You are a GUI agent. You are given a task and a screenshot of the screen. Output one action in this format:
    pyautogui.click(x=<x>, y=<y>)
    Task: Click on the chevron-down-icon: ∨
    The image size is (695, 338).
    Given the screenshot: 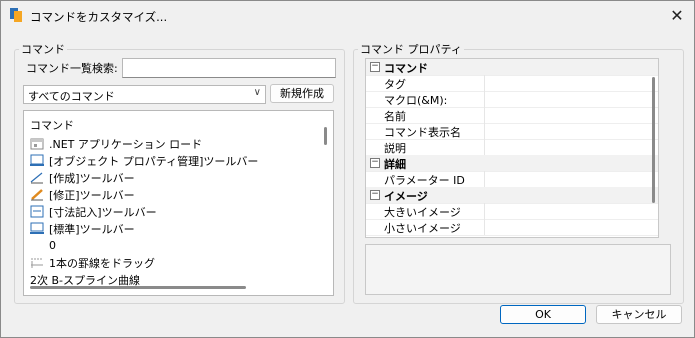 What is the action you would take?
    pyautogui.click(x=257, y=92)
    